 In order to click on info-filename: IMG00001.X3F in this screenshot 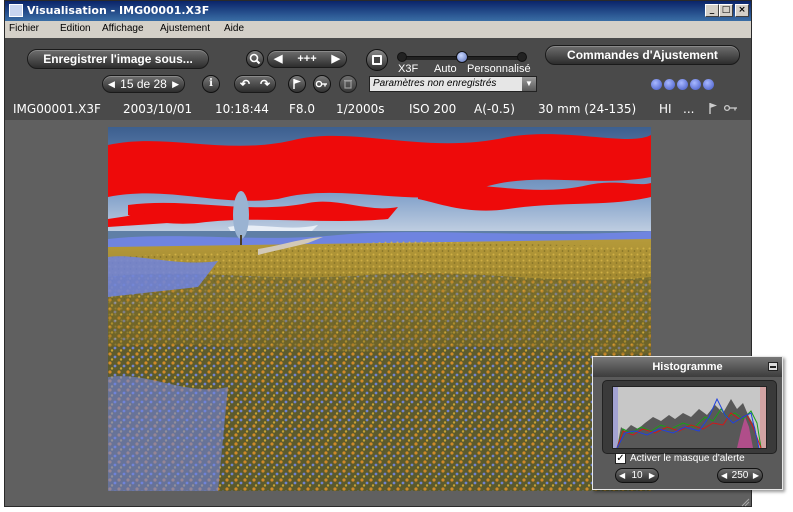, I will do `click(57, 109)`.